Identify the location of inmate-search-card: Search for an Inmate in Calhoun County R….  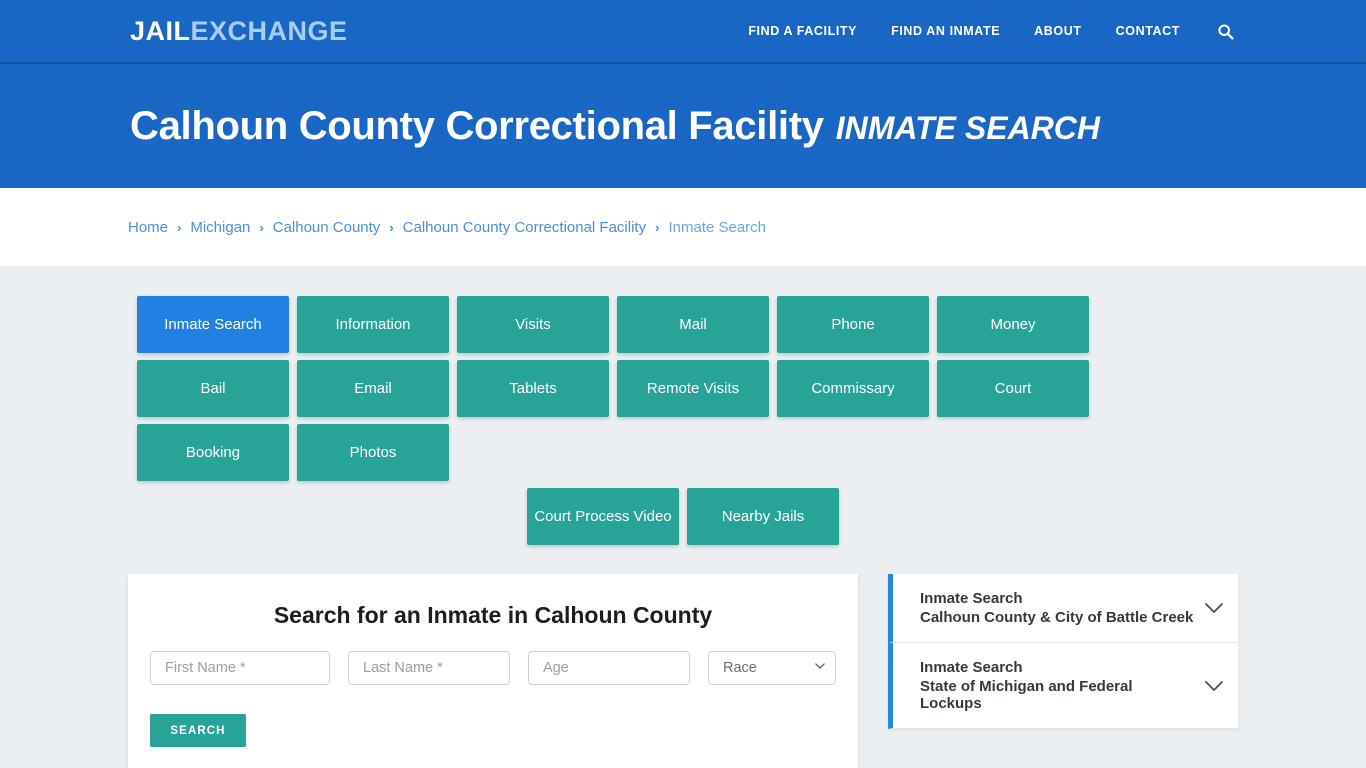
(493, 671).